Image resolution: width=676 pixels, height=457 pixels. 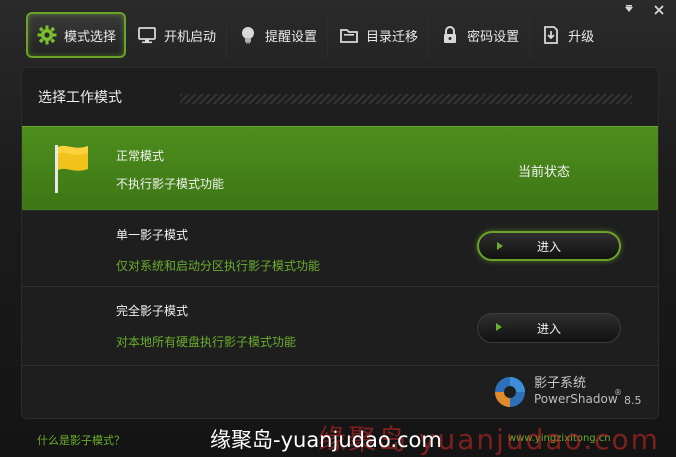 What do you see at coordinates (80, 98) in the screenshot?
I see `panel-title: 选择工作模式` at bounding box center [80, 98].